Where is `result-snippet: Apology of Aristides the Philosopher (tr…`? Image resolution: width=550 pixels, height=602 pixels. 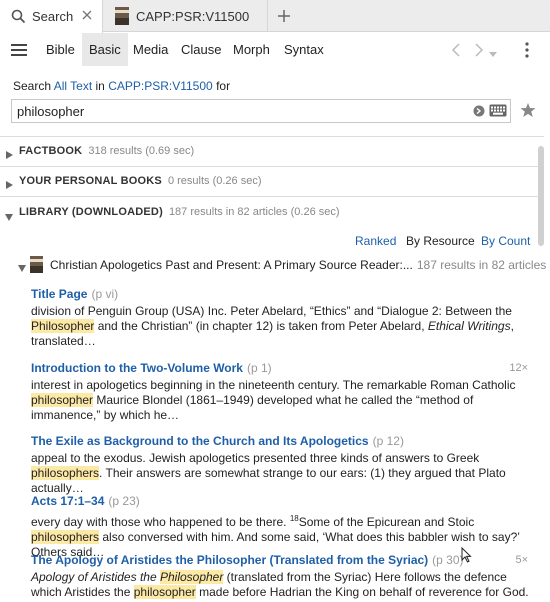 result-snippet: Apology of Aristides the Philosopher (tr… is located at coordinates (281, 586).